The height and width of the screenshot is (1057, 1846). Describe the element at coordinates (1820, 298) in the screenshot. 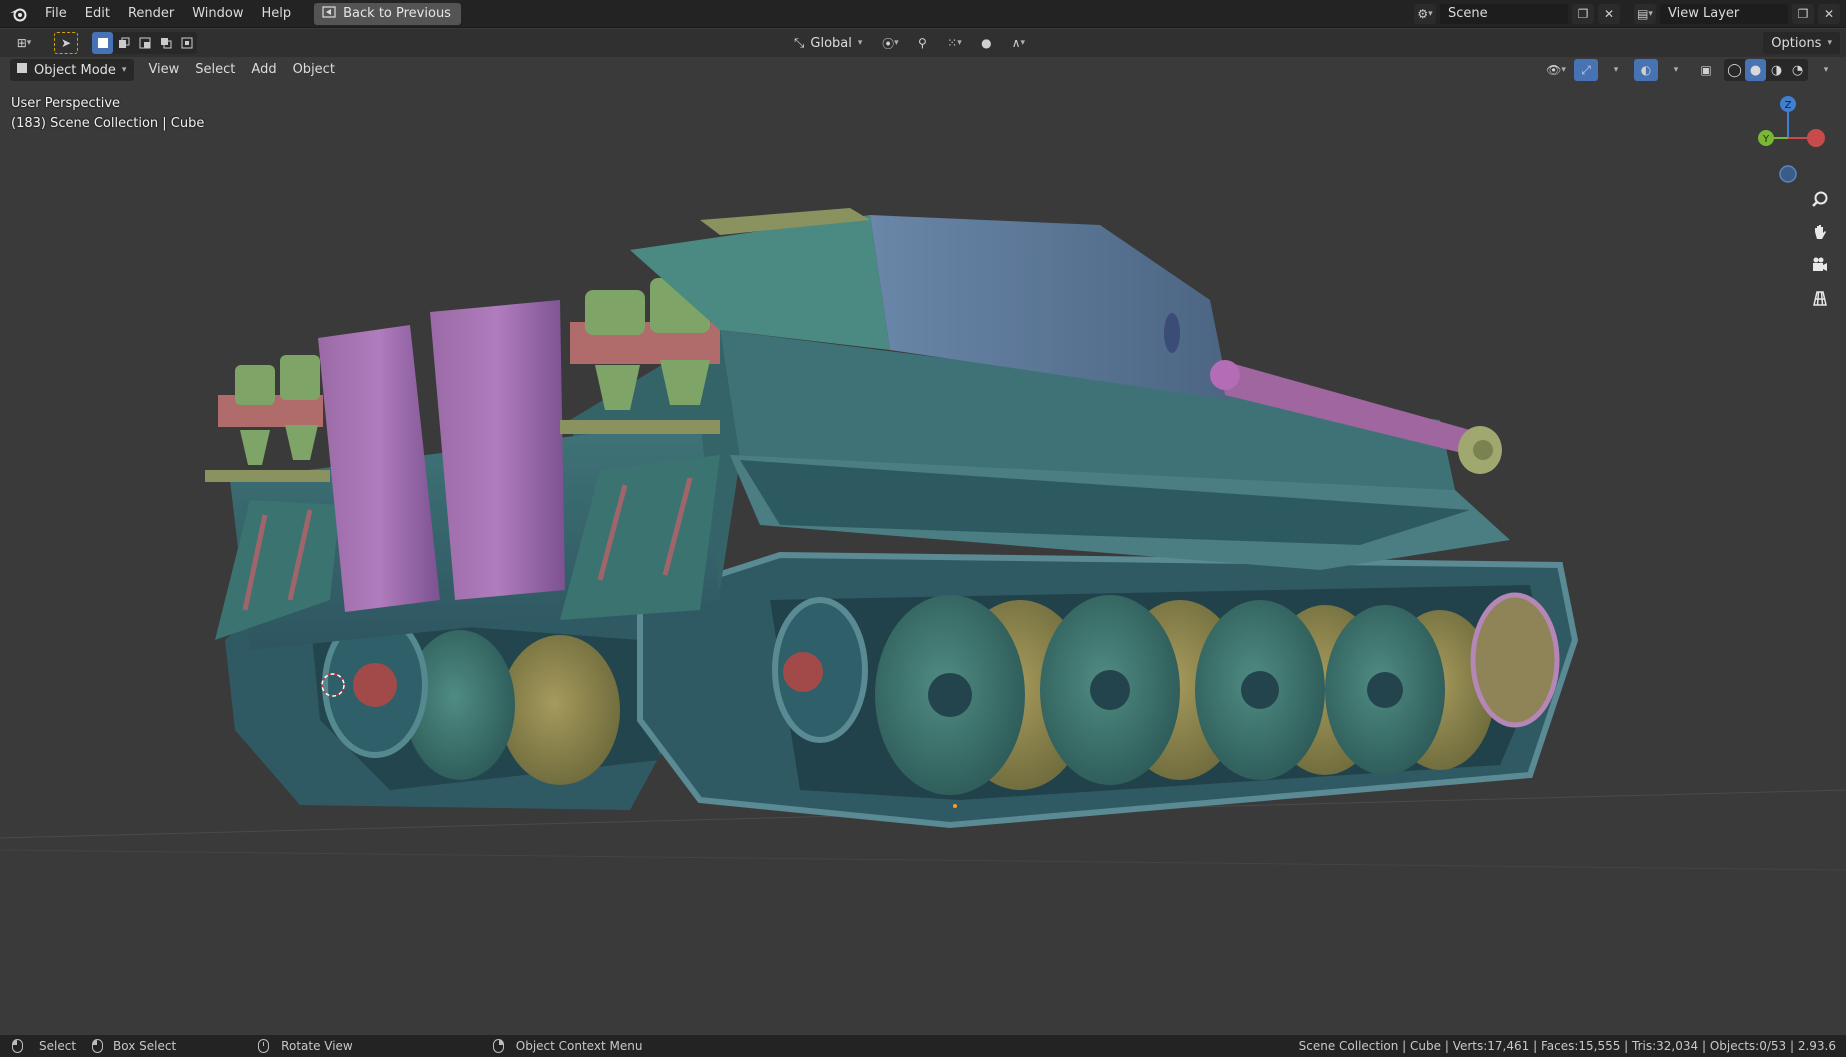

I see `grid-icon` at that location.